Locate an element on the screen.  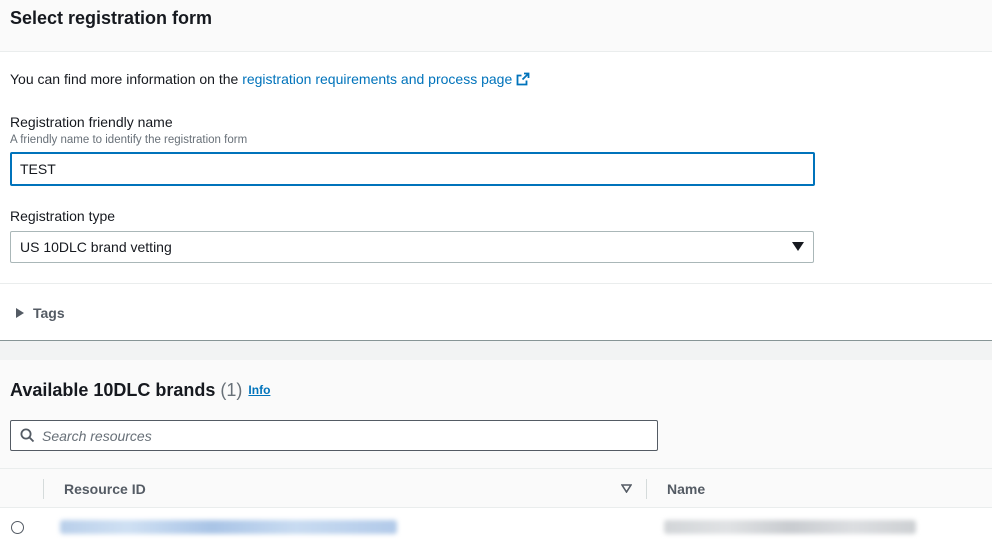
friendly-name-label: Registration friendly name is located at coordinates (91, 122).